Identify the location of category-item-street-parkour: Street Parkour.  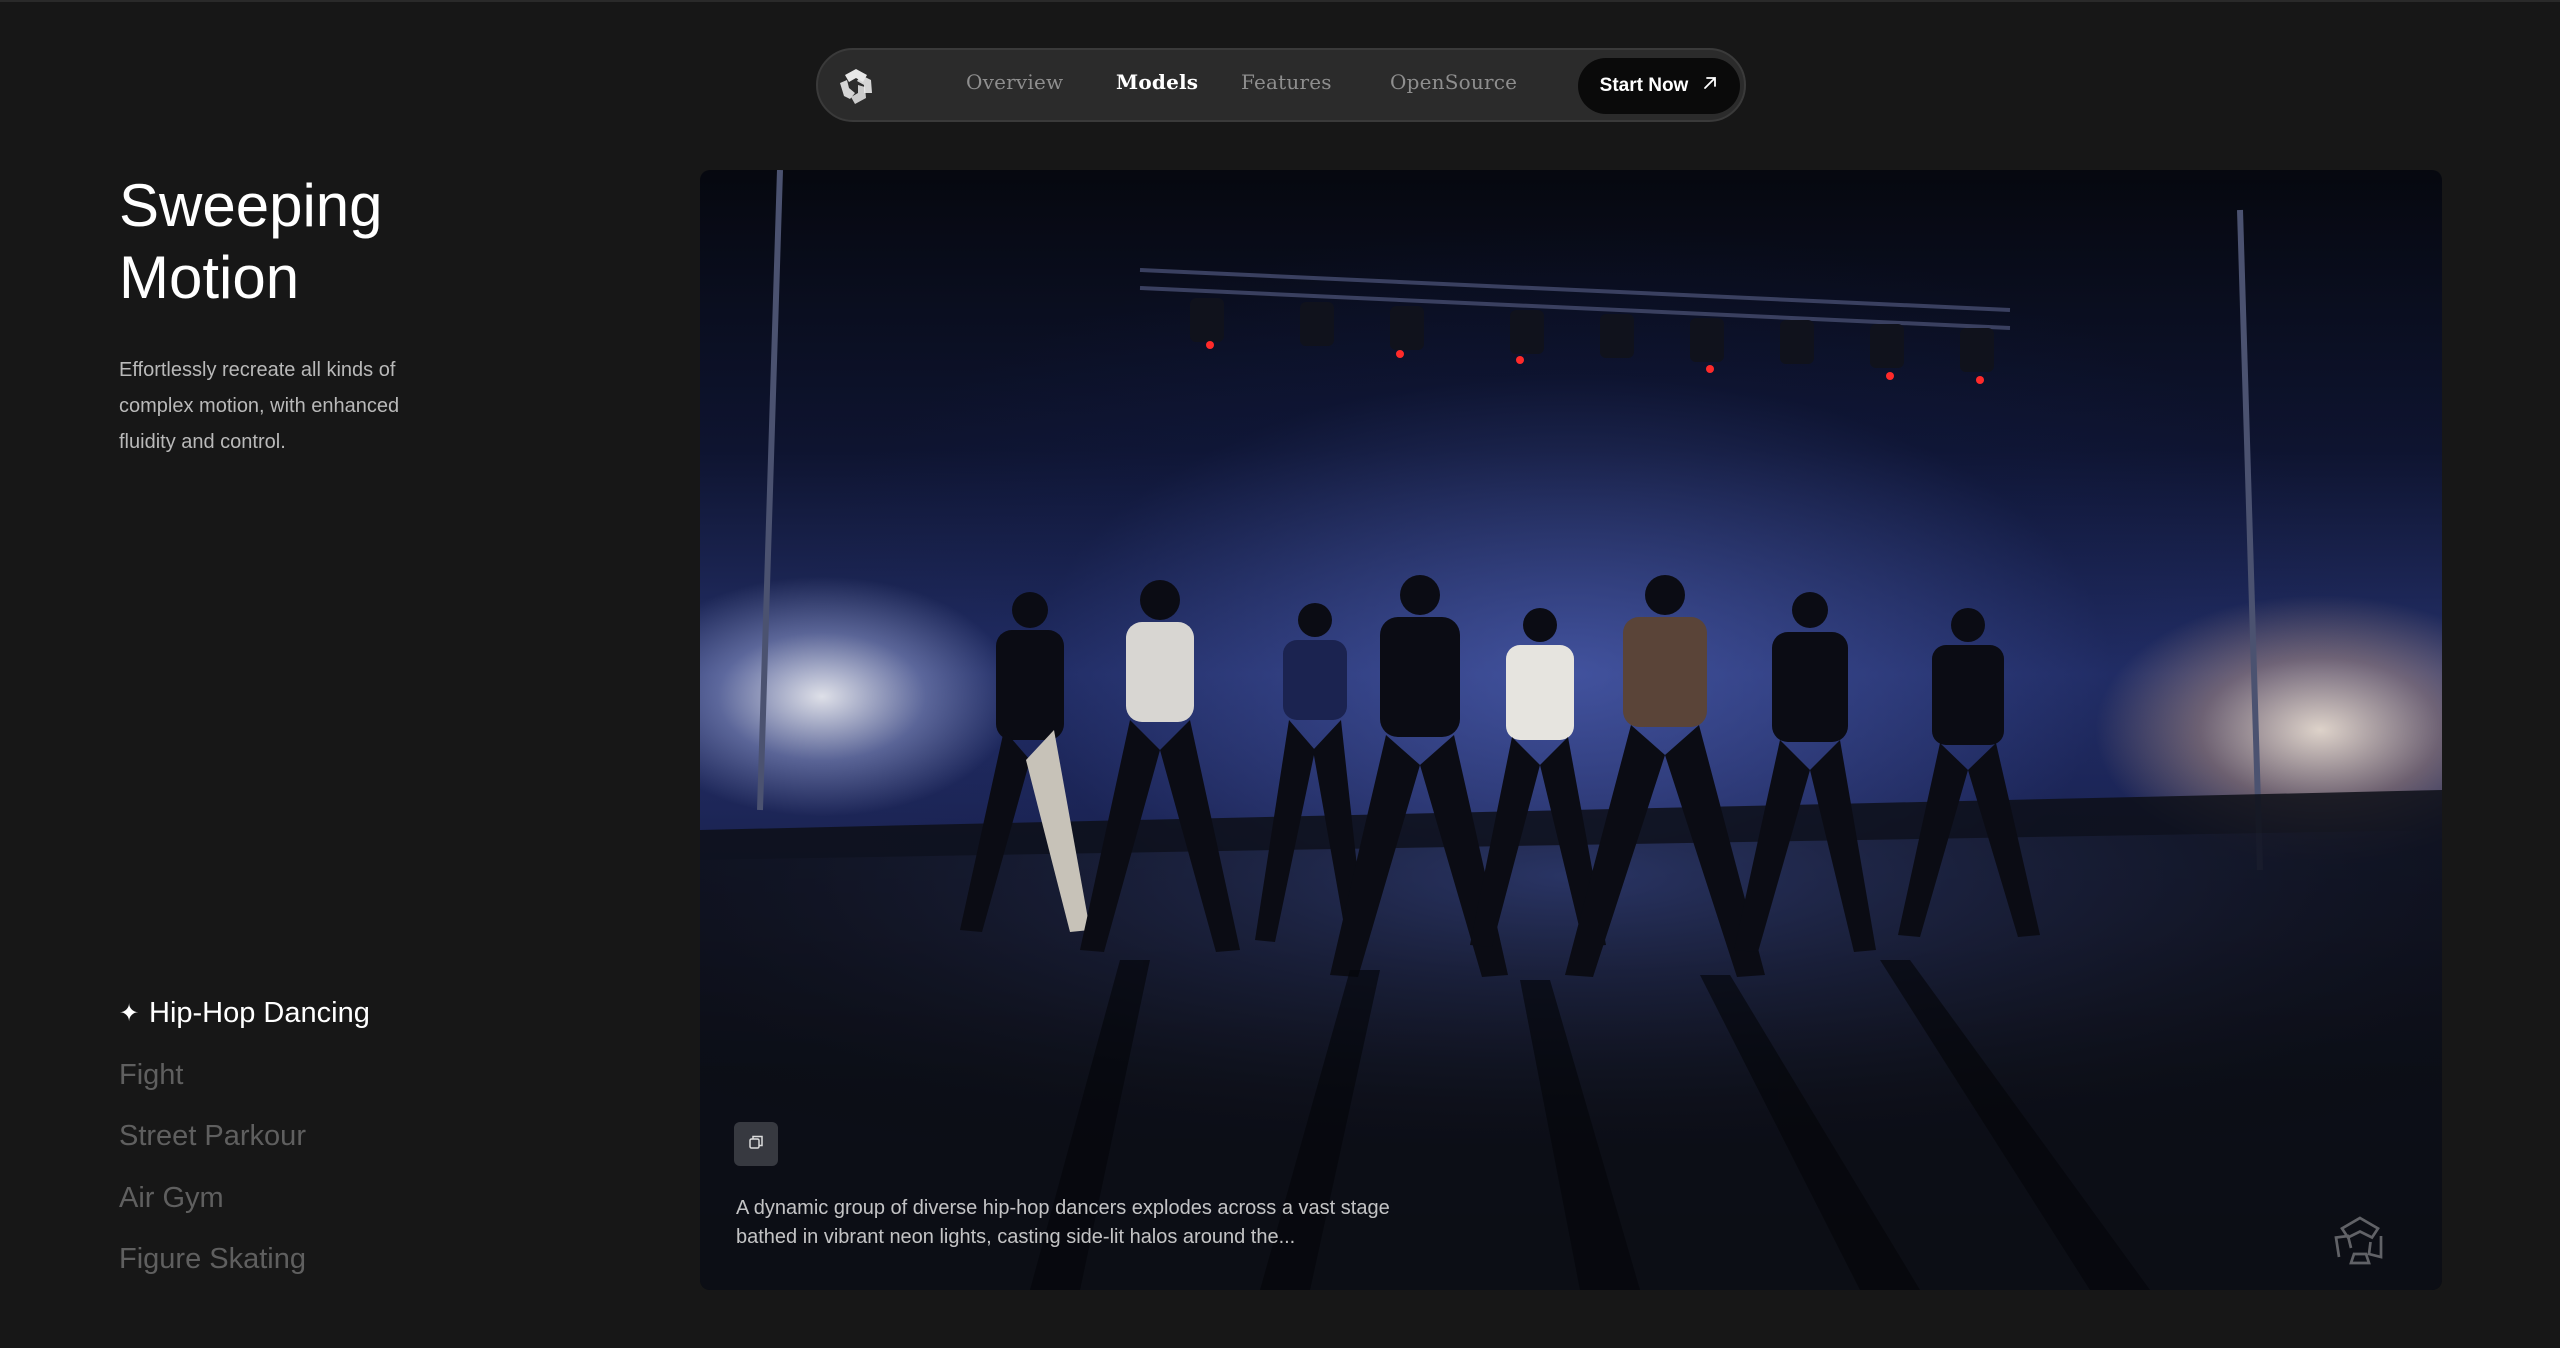
(329, 1146).